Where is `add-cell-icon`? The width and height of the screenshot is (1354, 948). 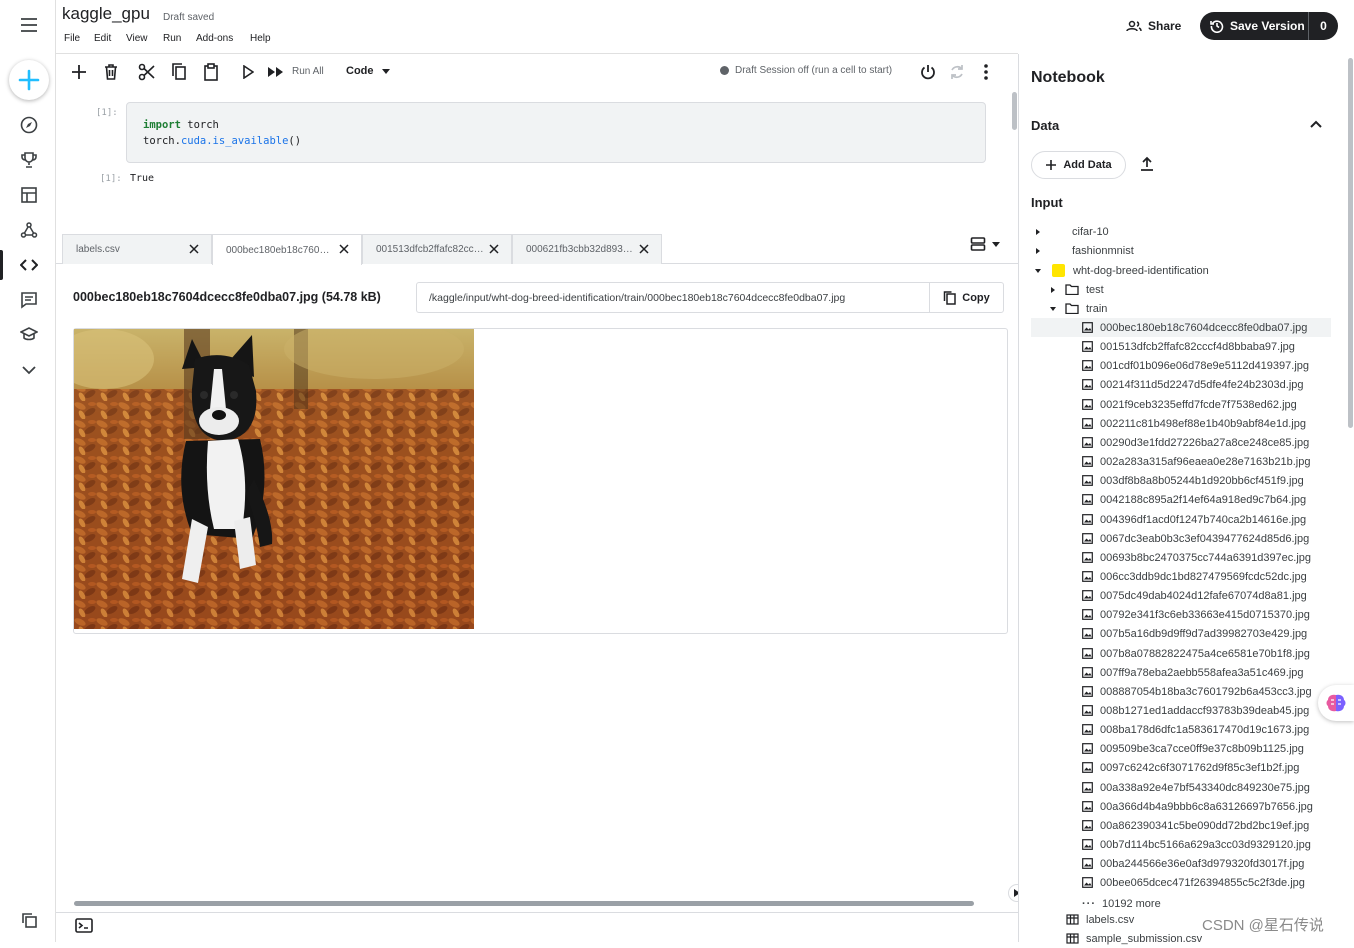
add-cell-icon is located at coordinates (79, 72).